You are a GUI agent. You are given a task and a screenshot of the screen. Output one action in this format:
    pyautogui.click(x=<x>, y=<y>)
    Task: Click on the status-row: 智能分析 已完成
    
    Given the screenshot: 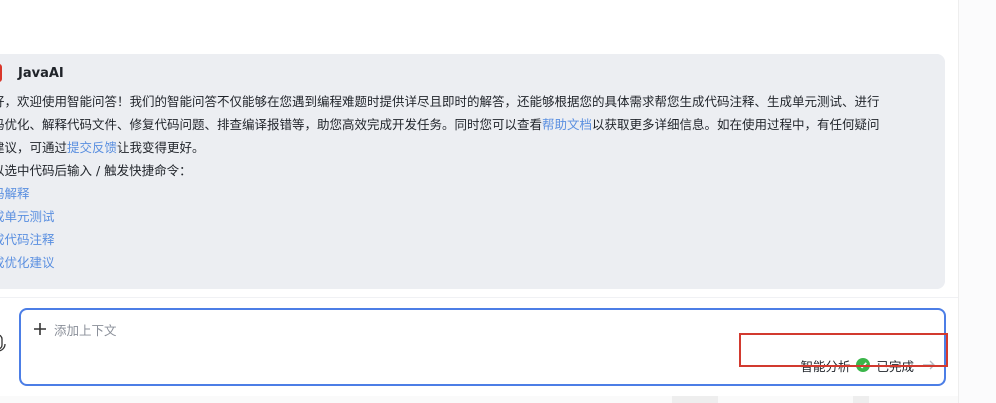 What is the action you would take?
    pyautogui.click(x=868, y=365)
    